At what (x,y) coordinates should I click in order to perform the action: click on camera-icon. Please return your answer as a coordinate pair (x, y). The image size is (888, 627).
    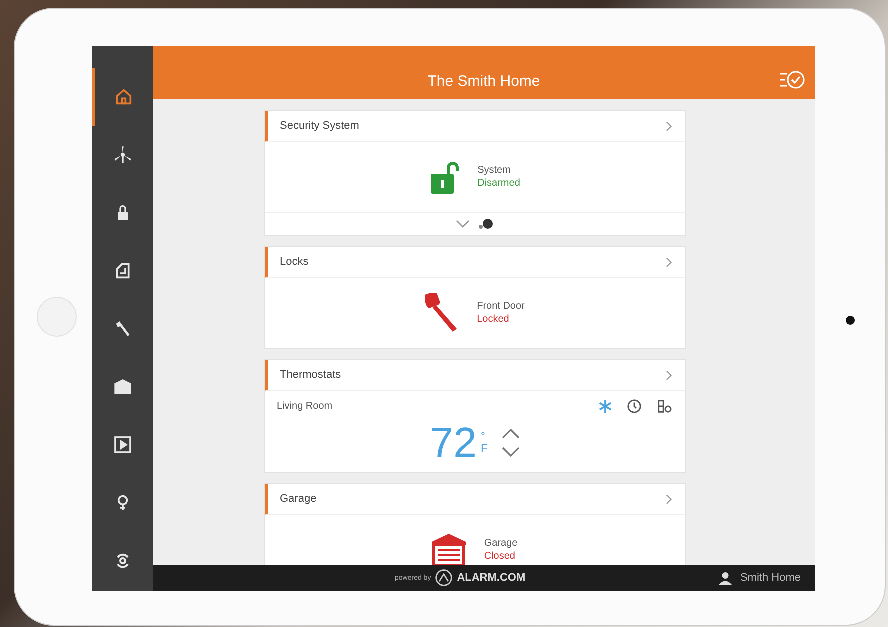
    Looking at the image, I should click on (486, 224).